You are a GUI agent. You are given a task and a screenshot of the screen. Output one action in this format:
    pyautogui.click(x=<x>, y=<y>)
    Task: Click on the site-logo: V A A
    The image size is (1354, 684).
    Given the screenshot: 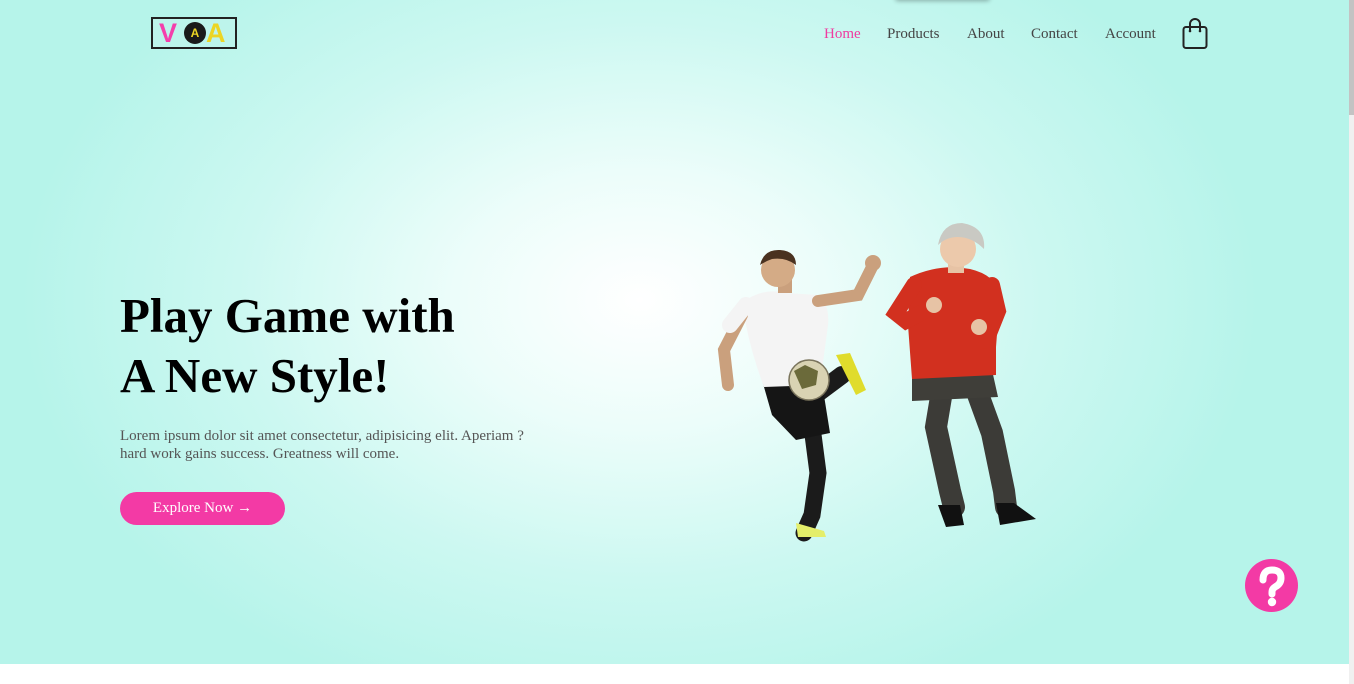 What is the action you would take?
    pyautogui.click(x=194, y=33)
    